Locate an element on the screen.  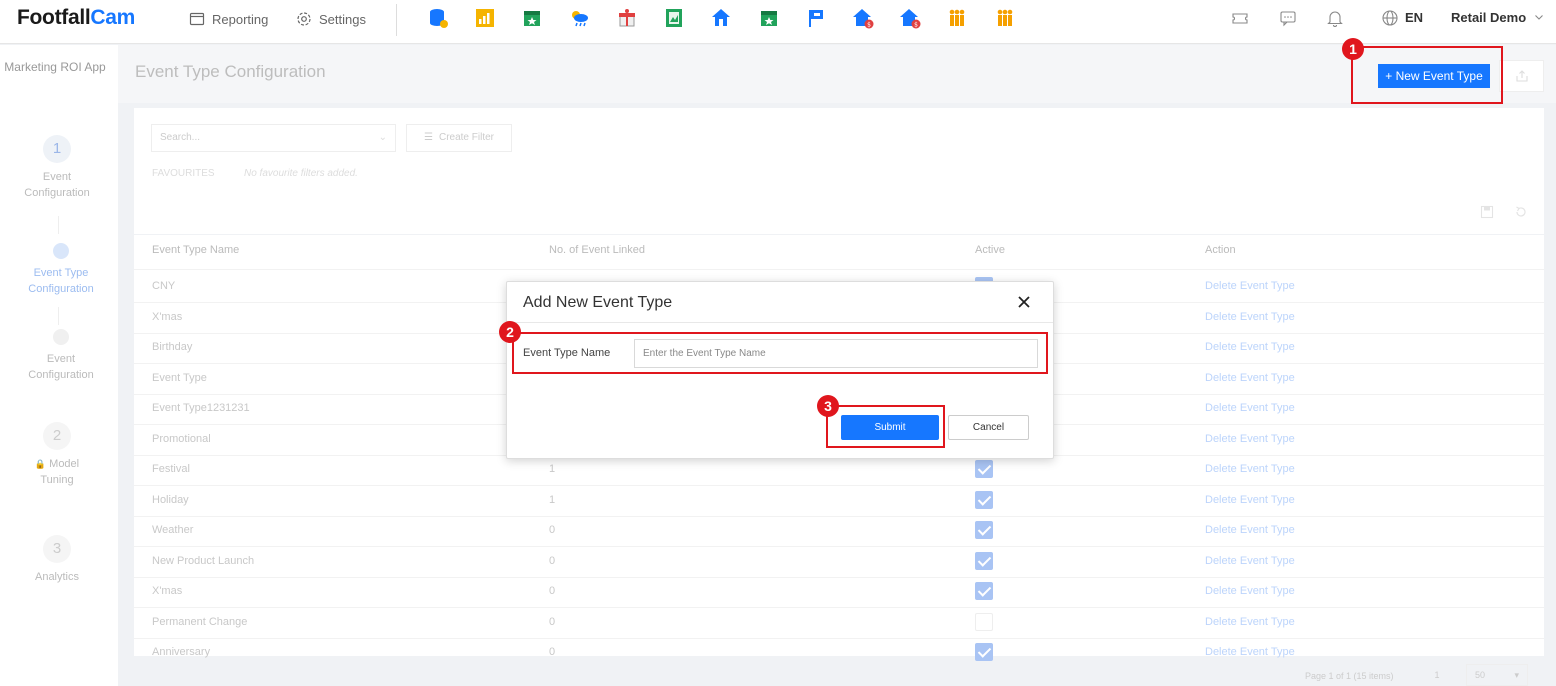
home-revenue-icon: $ is located at coordinates (863, 18).